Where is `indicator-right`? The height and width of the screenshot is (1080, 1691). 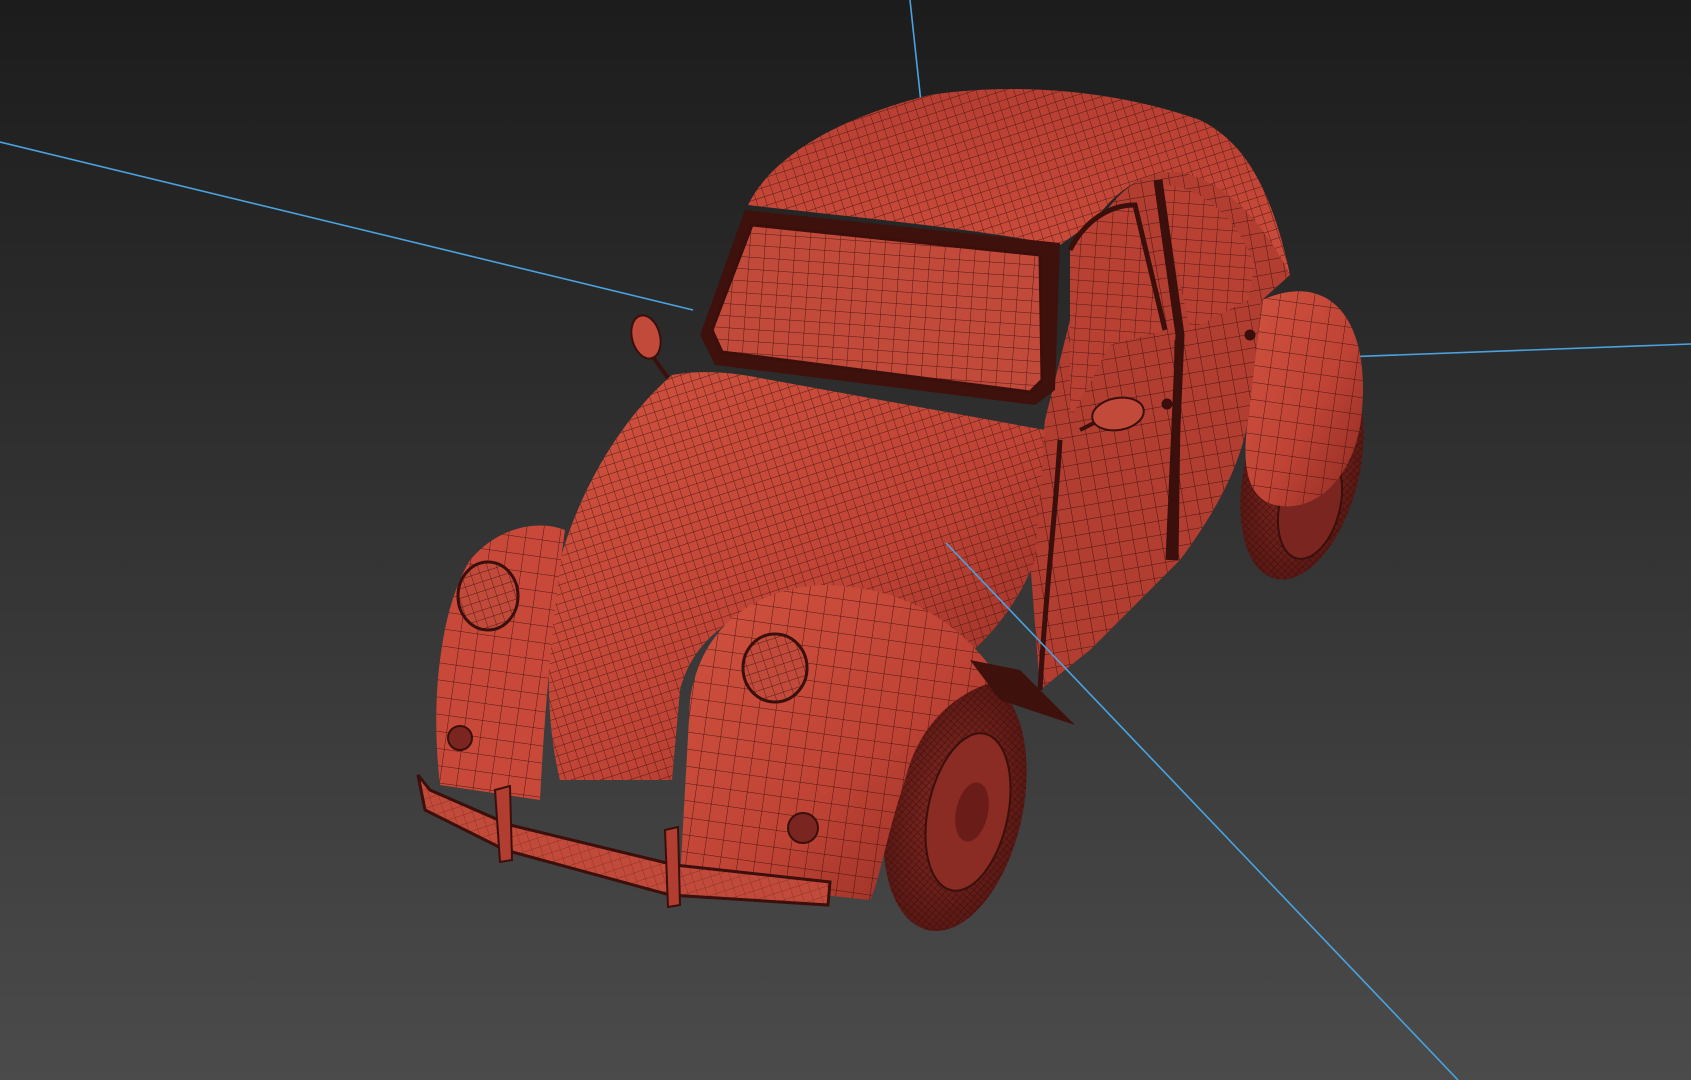
indicator-right is located at coordinates (803, 828).